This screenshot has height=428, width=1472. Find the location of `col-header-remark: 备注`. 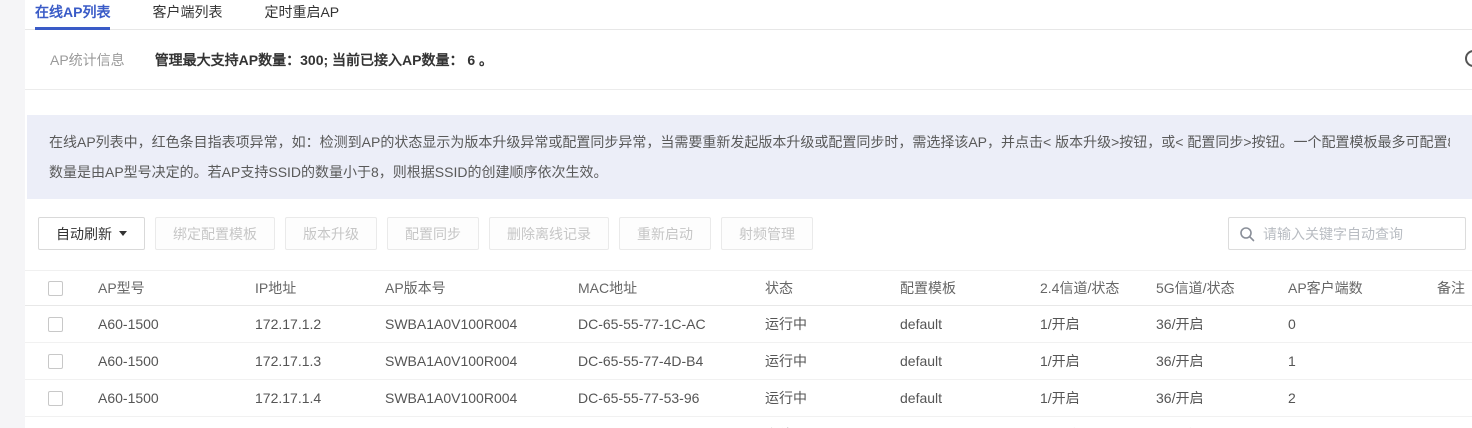

col-header-remark: 备注 is located at coordinates (1450, 288).